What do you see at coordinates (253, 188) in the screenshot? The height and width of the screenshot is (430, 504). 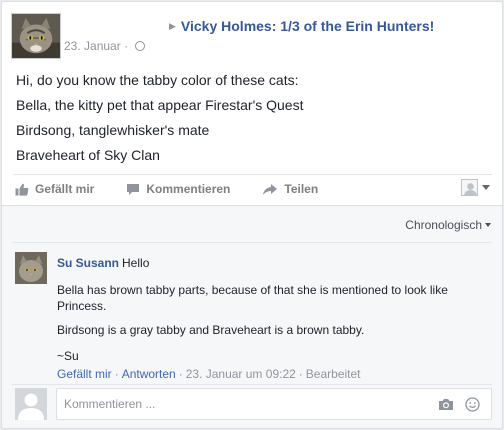 I see `post-action-bar: Gefällt mir Kommentieren Teilen` at bounding box center [253, 188].